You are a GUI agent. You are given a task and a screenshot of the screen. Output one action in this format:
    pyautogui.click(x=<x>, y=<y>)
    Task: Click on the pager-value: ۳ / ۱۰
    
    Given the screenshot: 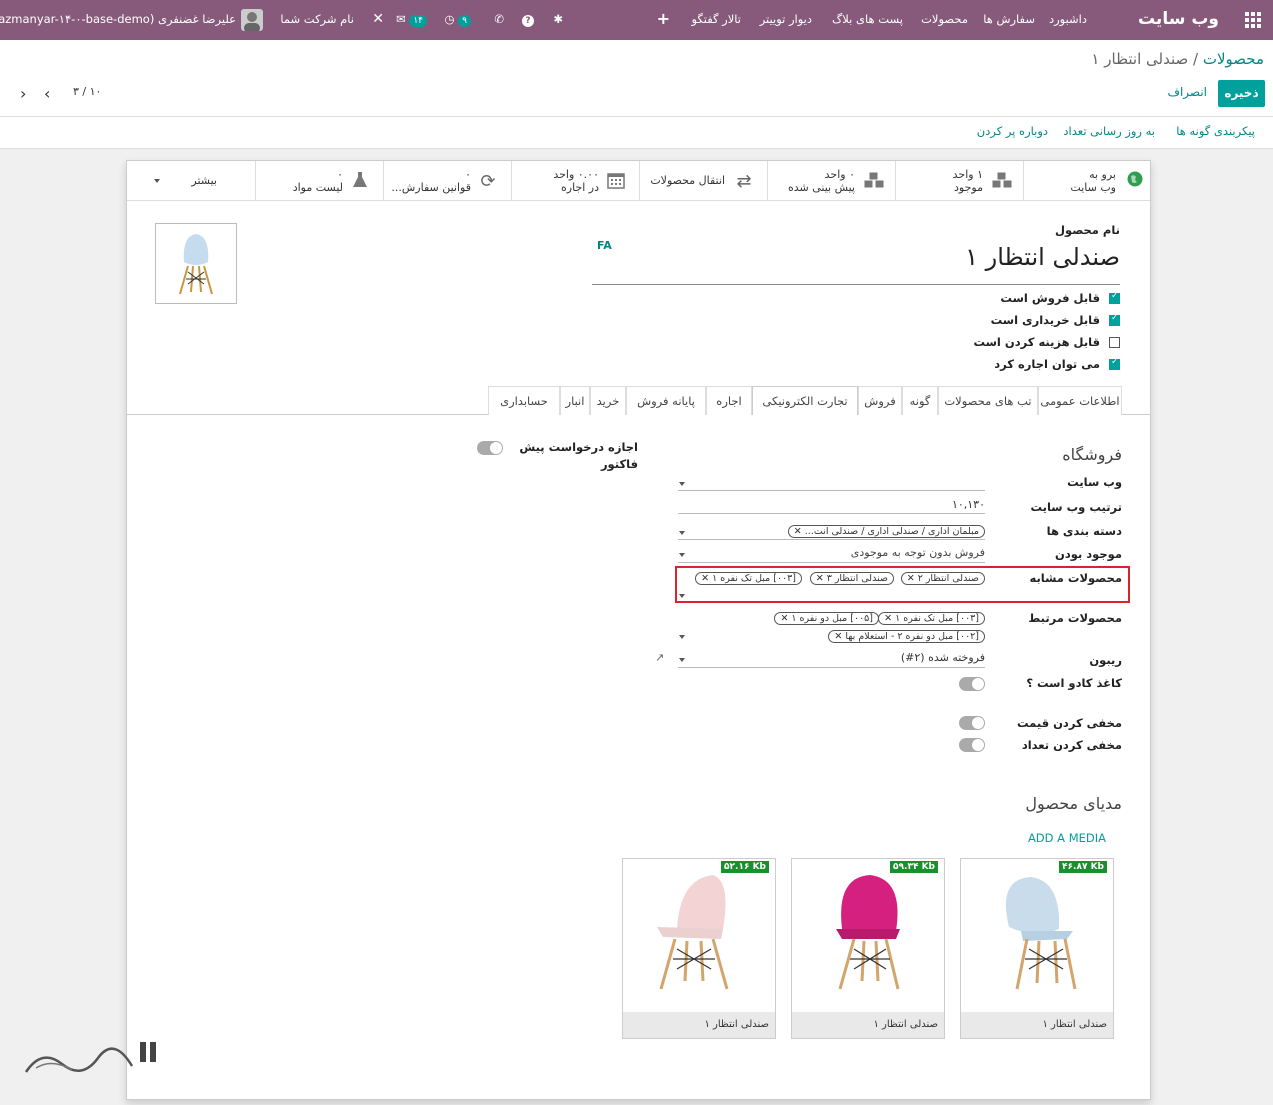 What is the action you would take?
    pyautogui.click(x=87, y=91)
    